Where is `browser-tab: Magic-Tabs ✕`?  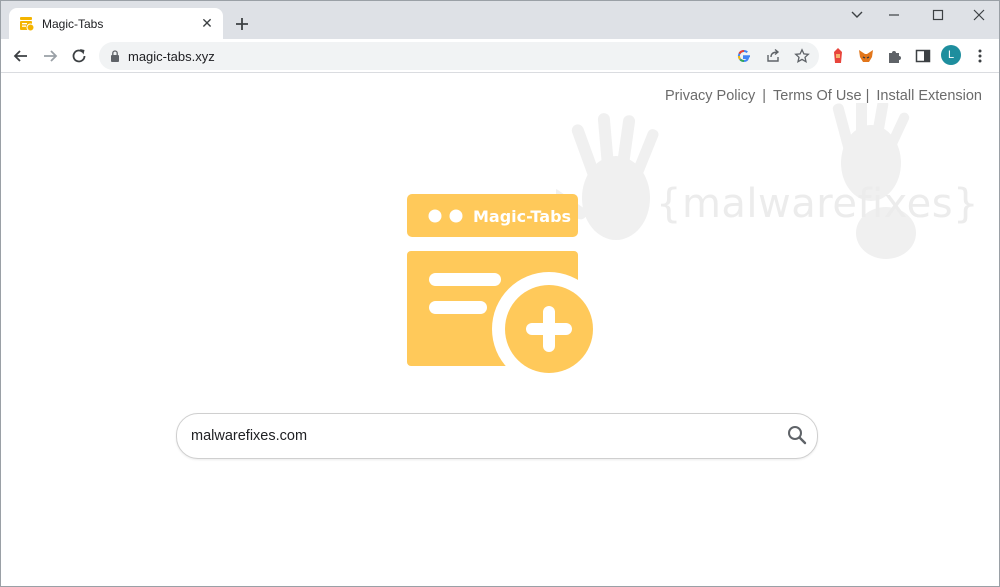
browser-tab: Magic-Tabs ✕ is located at coordinates (116, 23).